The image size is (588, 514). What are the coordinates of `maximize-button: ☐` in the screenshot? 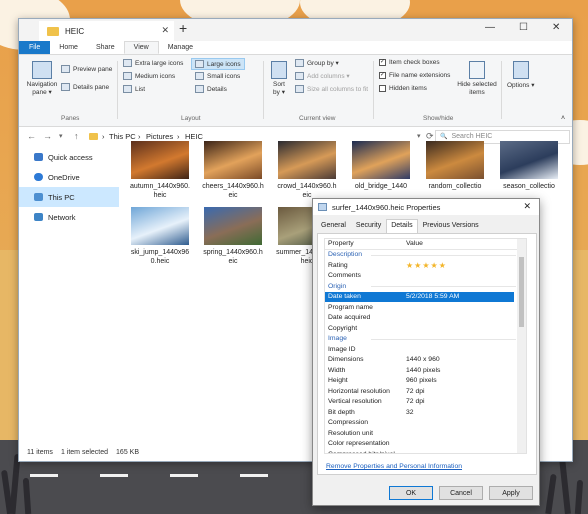 It's located at (523, 27).